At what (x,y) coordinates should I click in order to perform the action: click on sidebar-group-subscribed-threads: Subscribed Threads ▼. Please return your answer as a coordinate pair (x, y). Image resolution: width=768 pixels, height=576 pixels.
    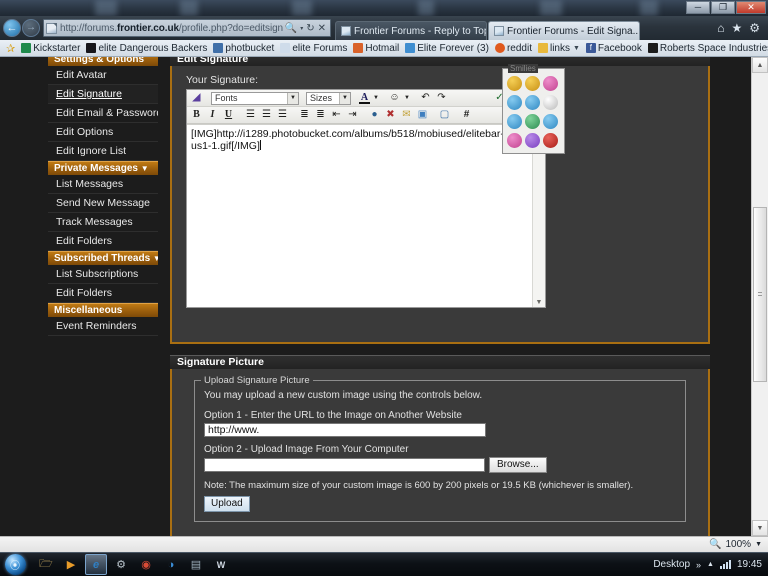
    Looking at the image, I should click on (103, 258).